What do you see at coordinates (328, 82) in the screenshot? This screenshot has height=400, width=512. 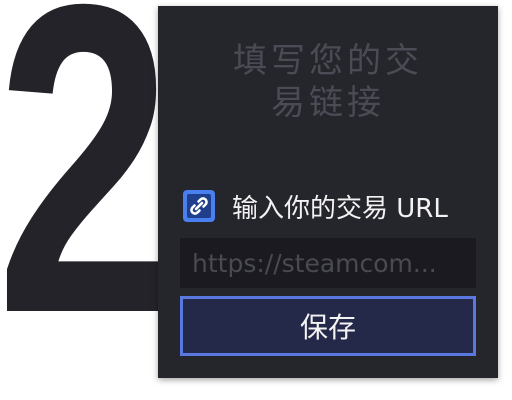 I see `panel-title: 填写您的交 易链接` at bounding box center [328, 82].